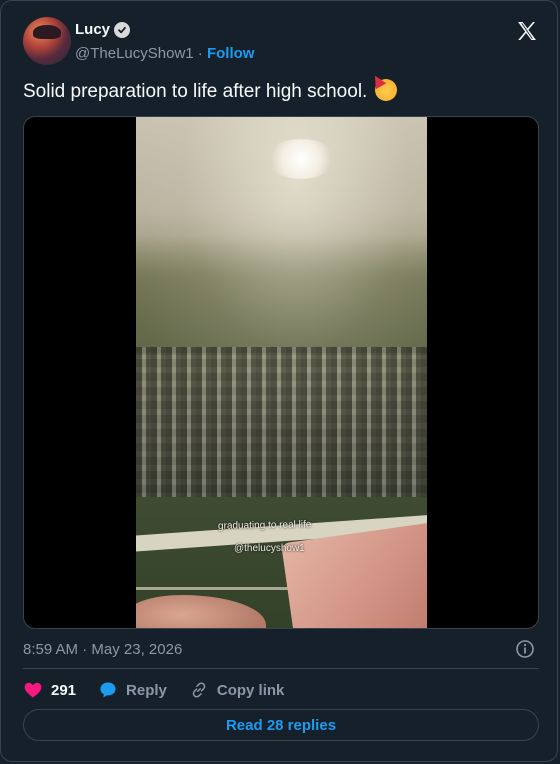  I want to click on read-replies-label: Read 28 replies, so click(281, 725).